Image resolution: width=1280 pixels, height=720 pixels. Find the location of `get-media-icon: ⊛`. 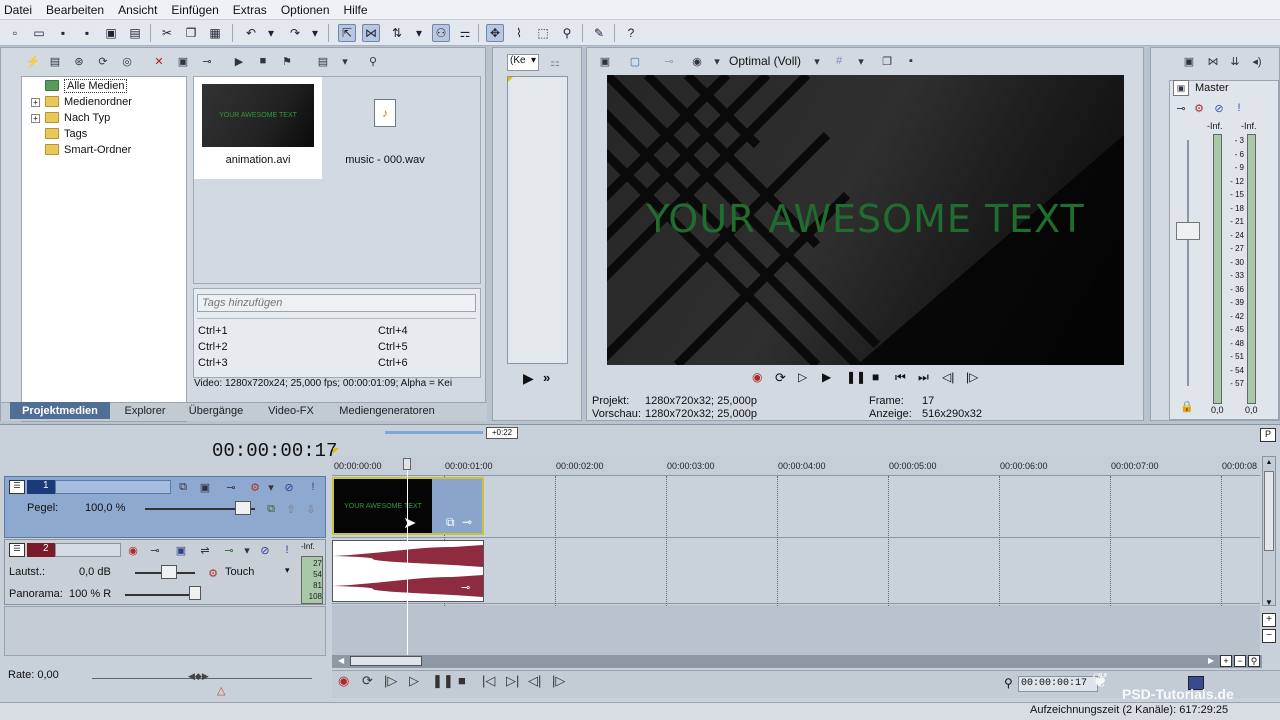

get-media-icon: ⊛ is located at coordinates (79, 61).